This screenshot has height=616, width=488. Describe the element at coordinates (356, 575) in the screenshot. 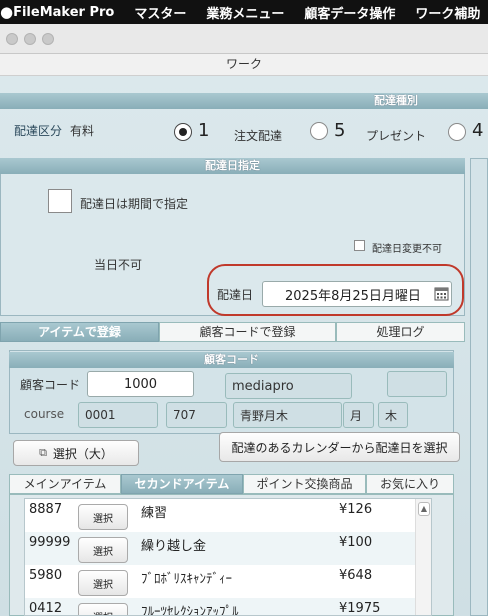

I see `item-price: ¥648` at that location.